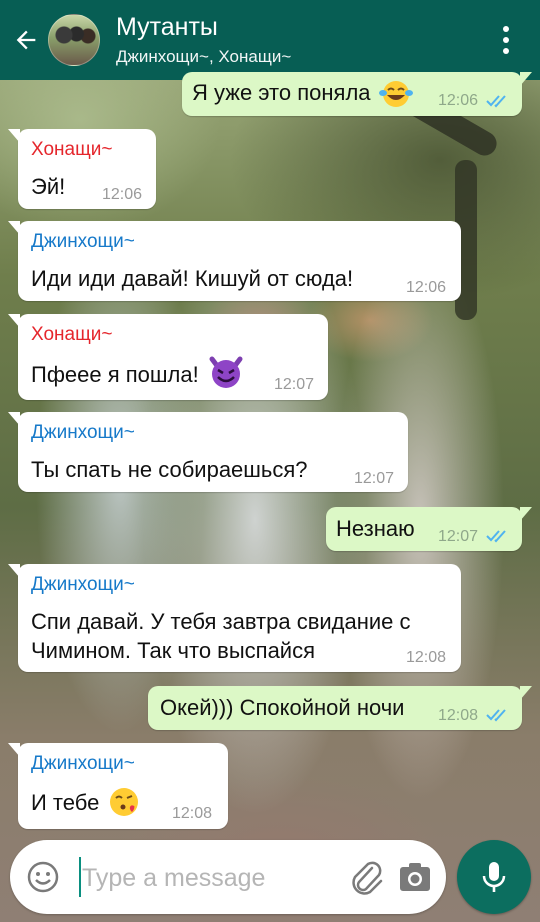  What do you see at coordinates (192, 278) in the screenshot?
I see `message-text: Иди иди давай! Кишуй от сюда!` at bounding box center [192, 278].